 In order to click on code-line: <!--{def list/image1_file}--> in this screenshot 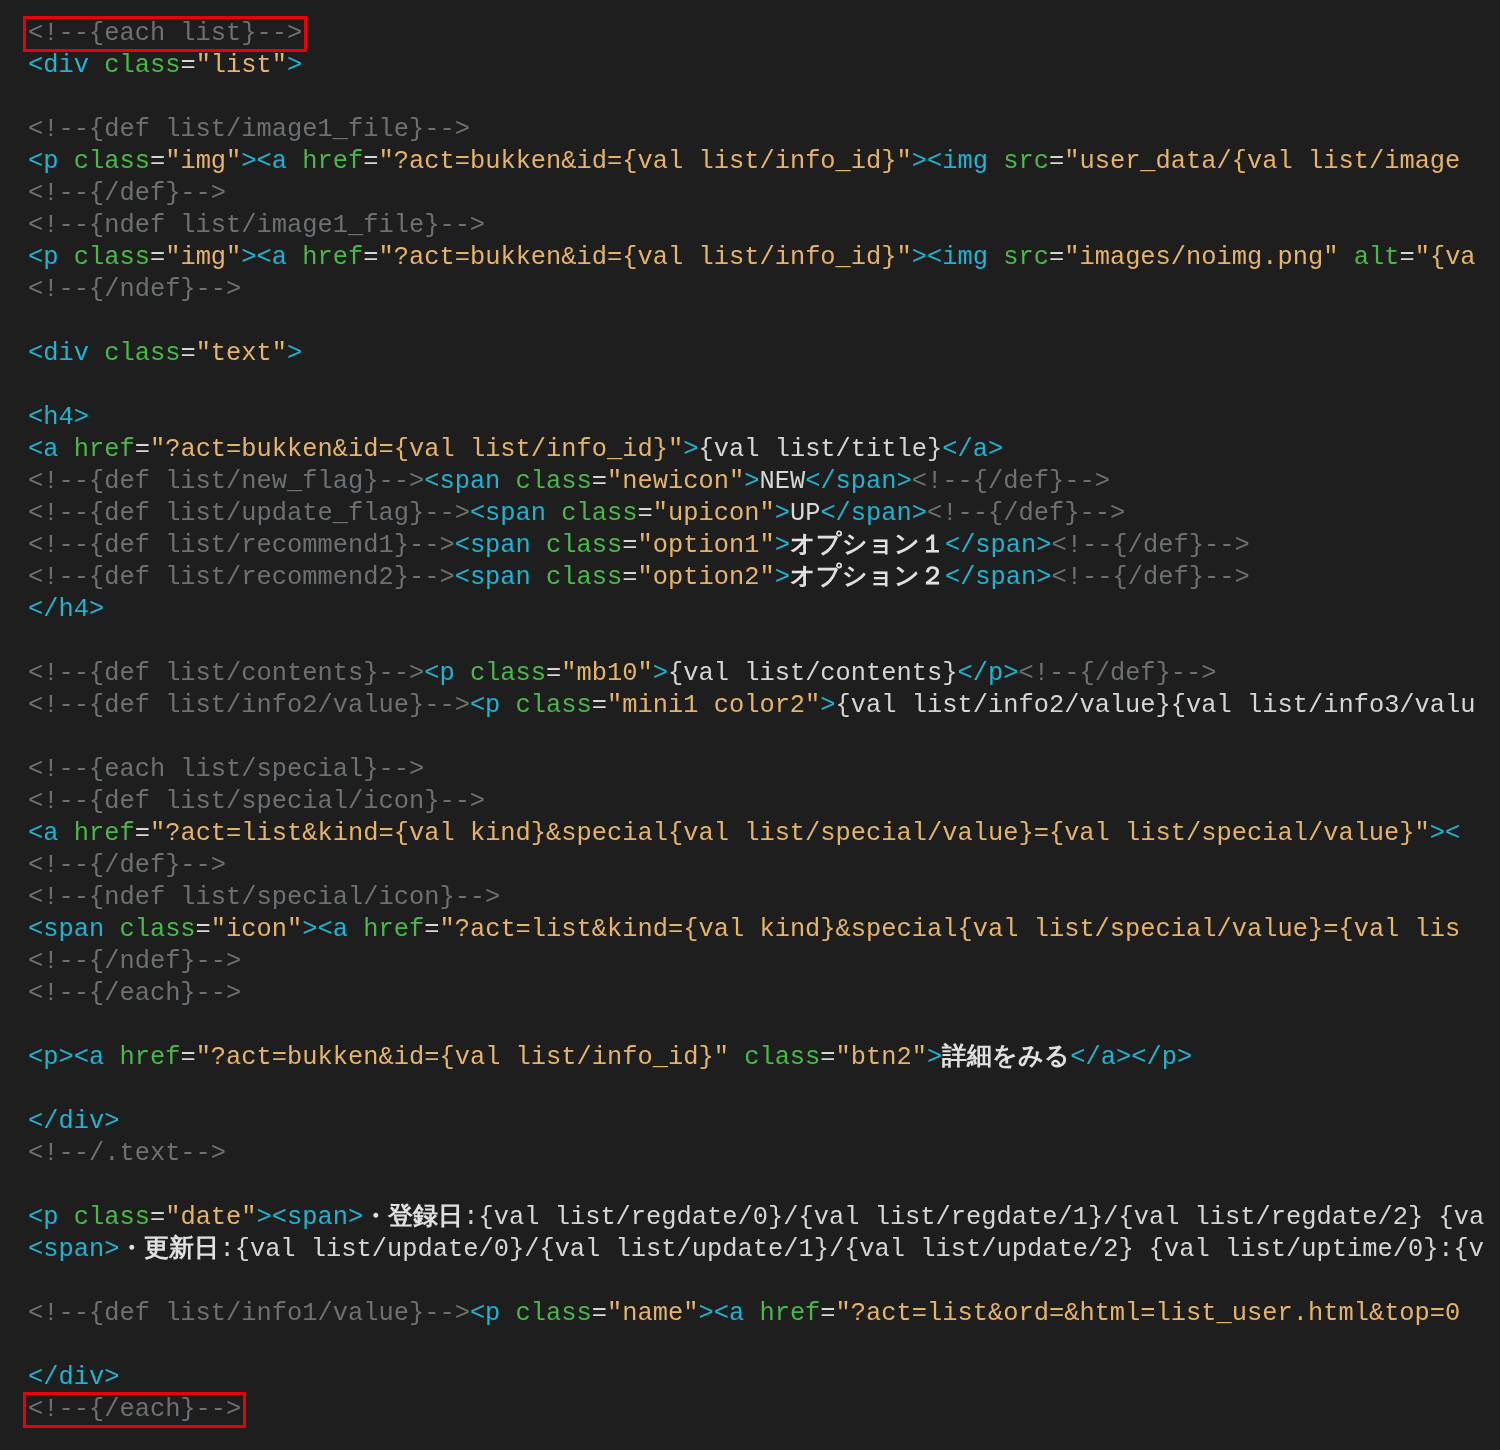, I will do `click(249, 130)`.